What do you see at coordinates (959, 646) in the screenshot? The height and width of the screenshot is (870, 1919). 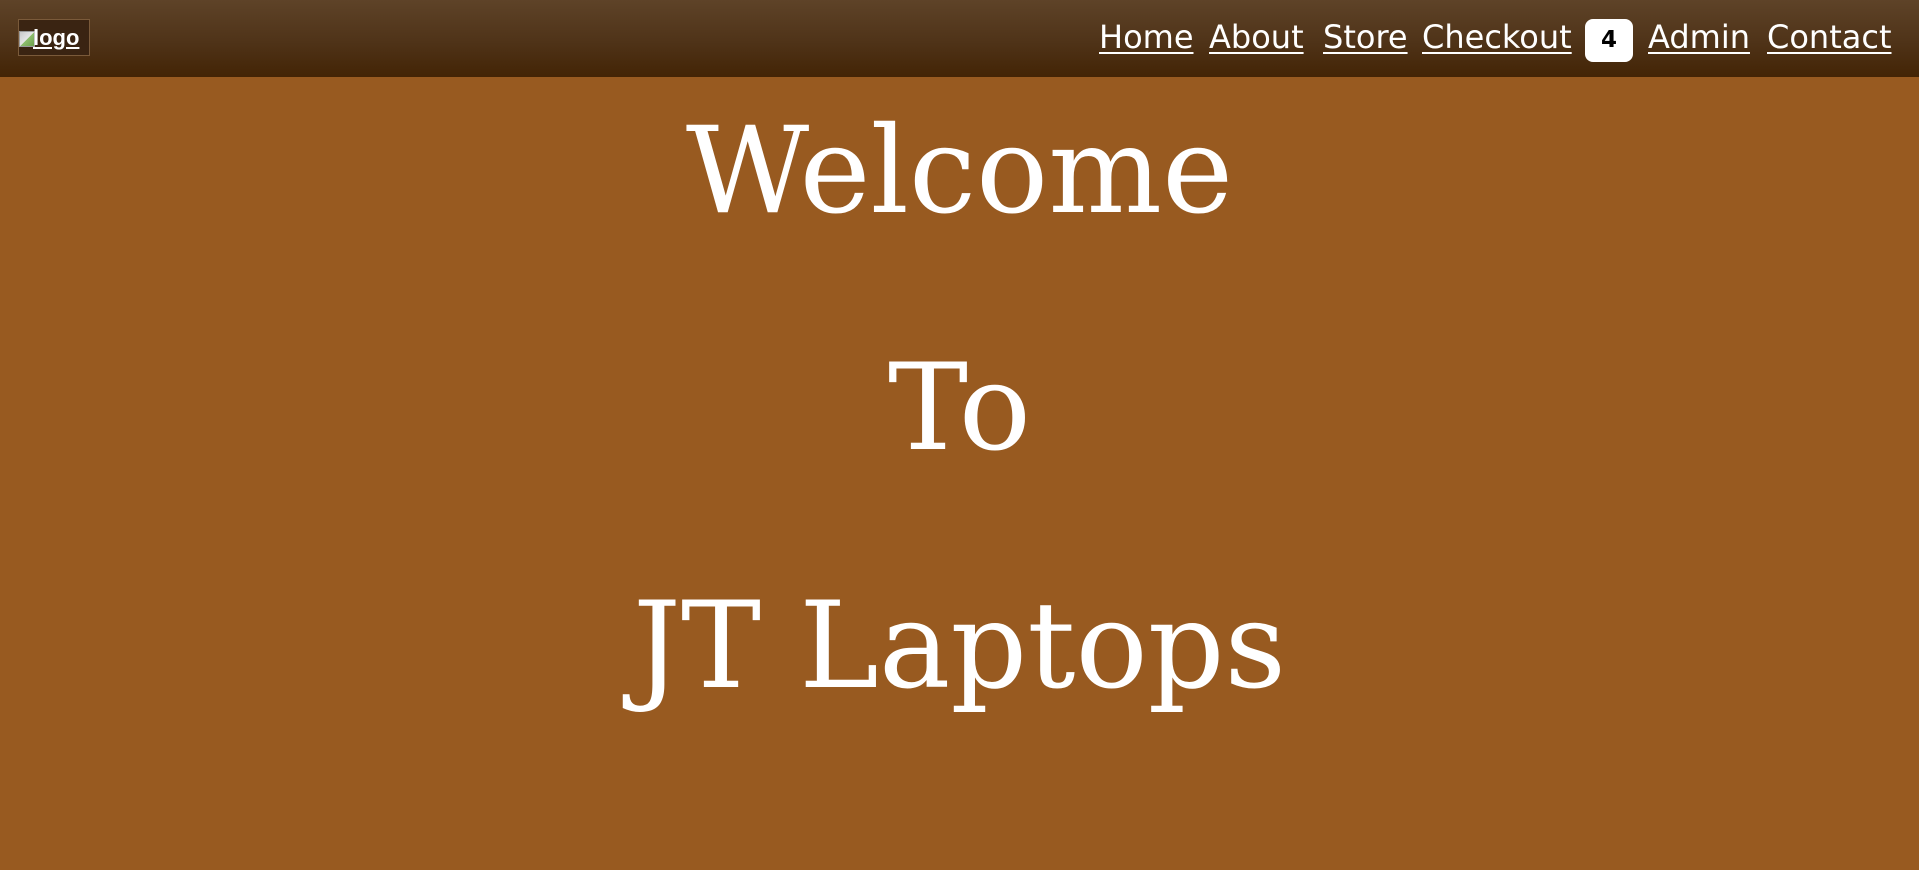 I see `hero-brand-heading: JT Laptops` at bounding box center [959, 646].